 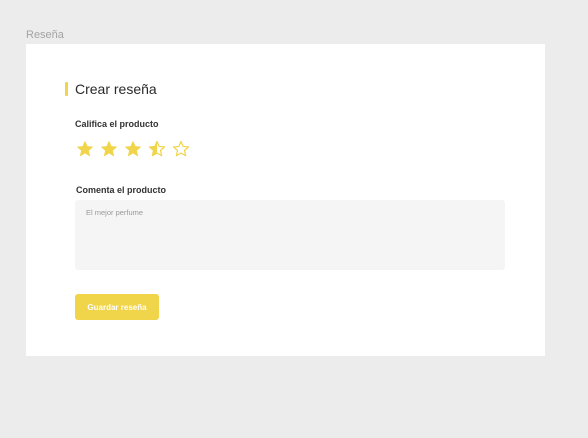 What do you see at coordinates (121, 190) in the screenshot?
I see `comment-label: Comenta el producto` at bounding box center [121, 190].